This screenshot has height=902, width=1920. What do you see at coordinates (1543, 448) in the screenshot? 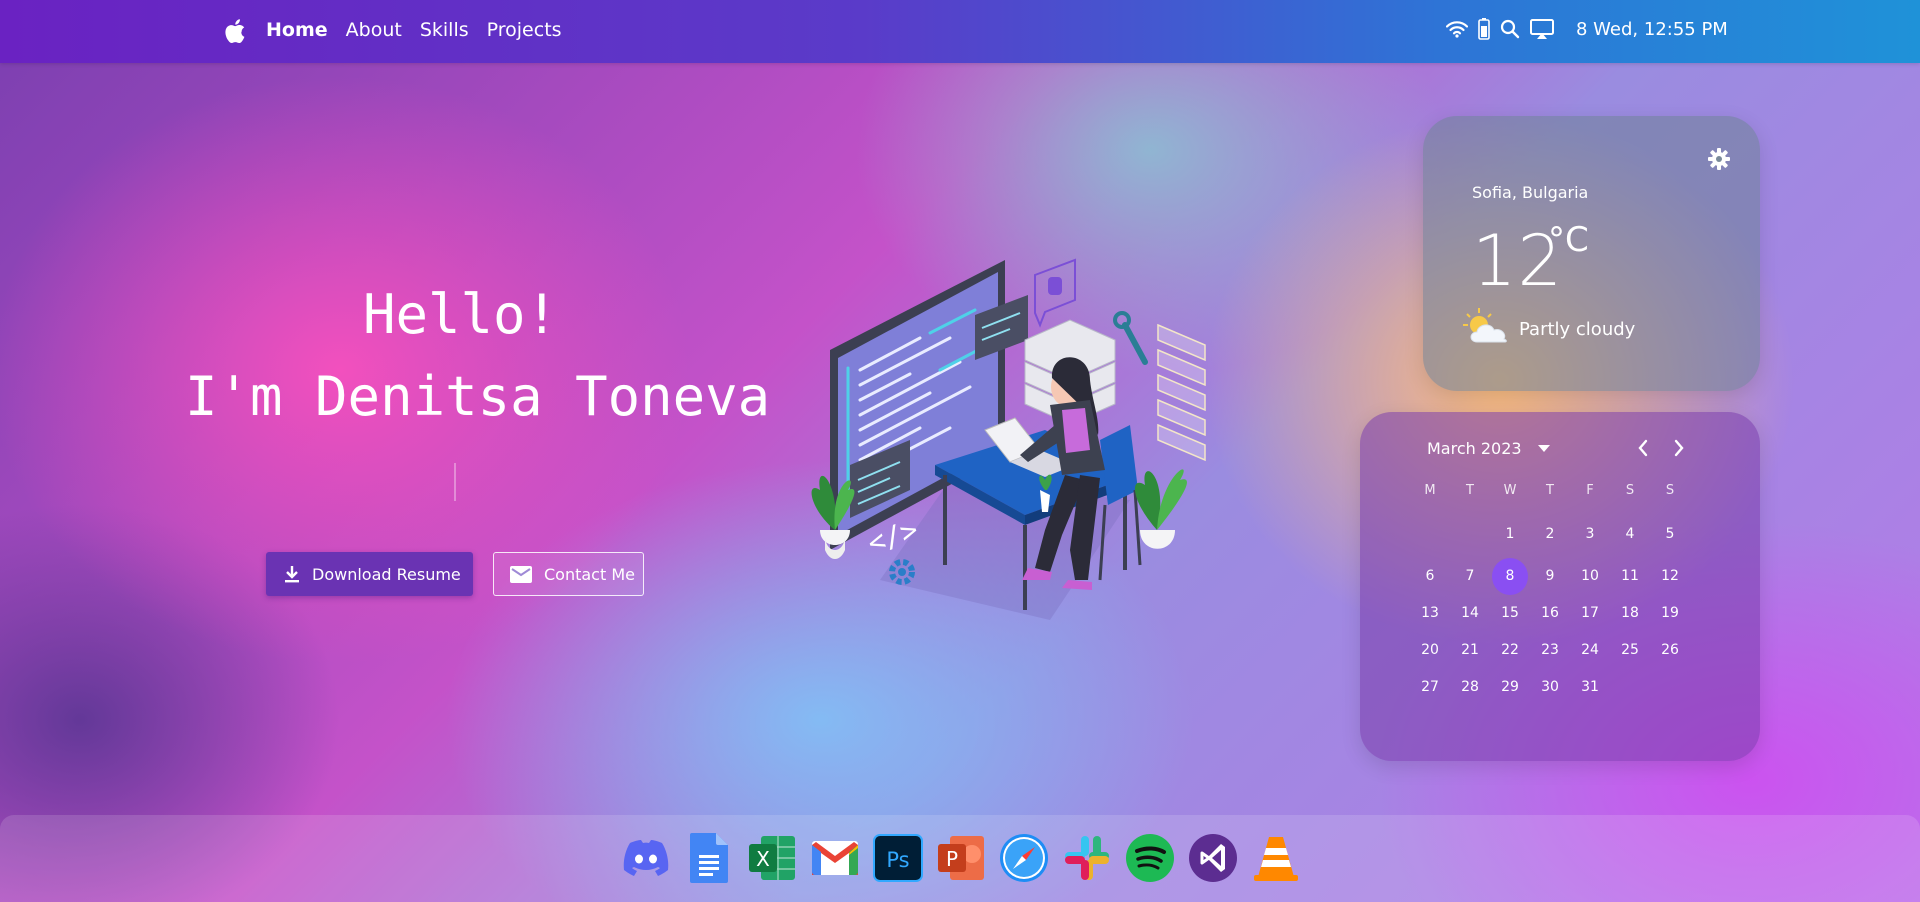
I see `caret-down-icon` at bounding box center [1543, 448].